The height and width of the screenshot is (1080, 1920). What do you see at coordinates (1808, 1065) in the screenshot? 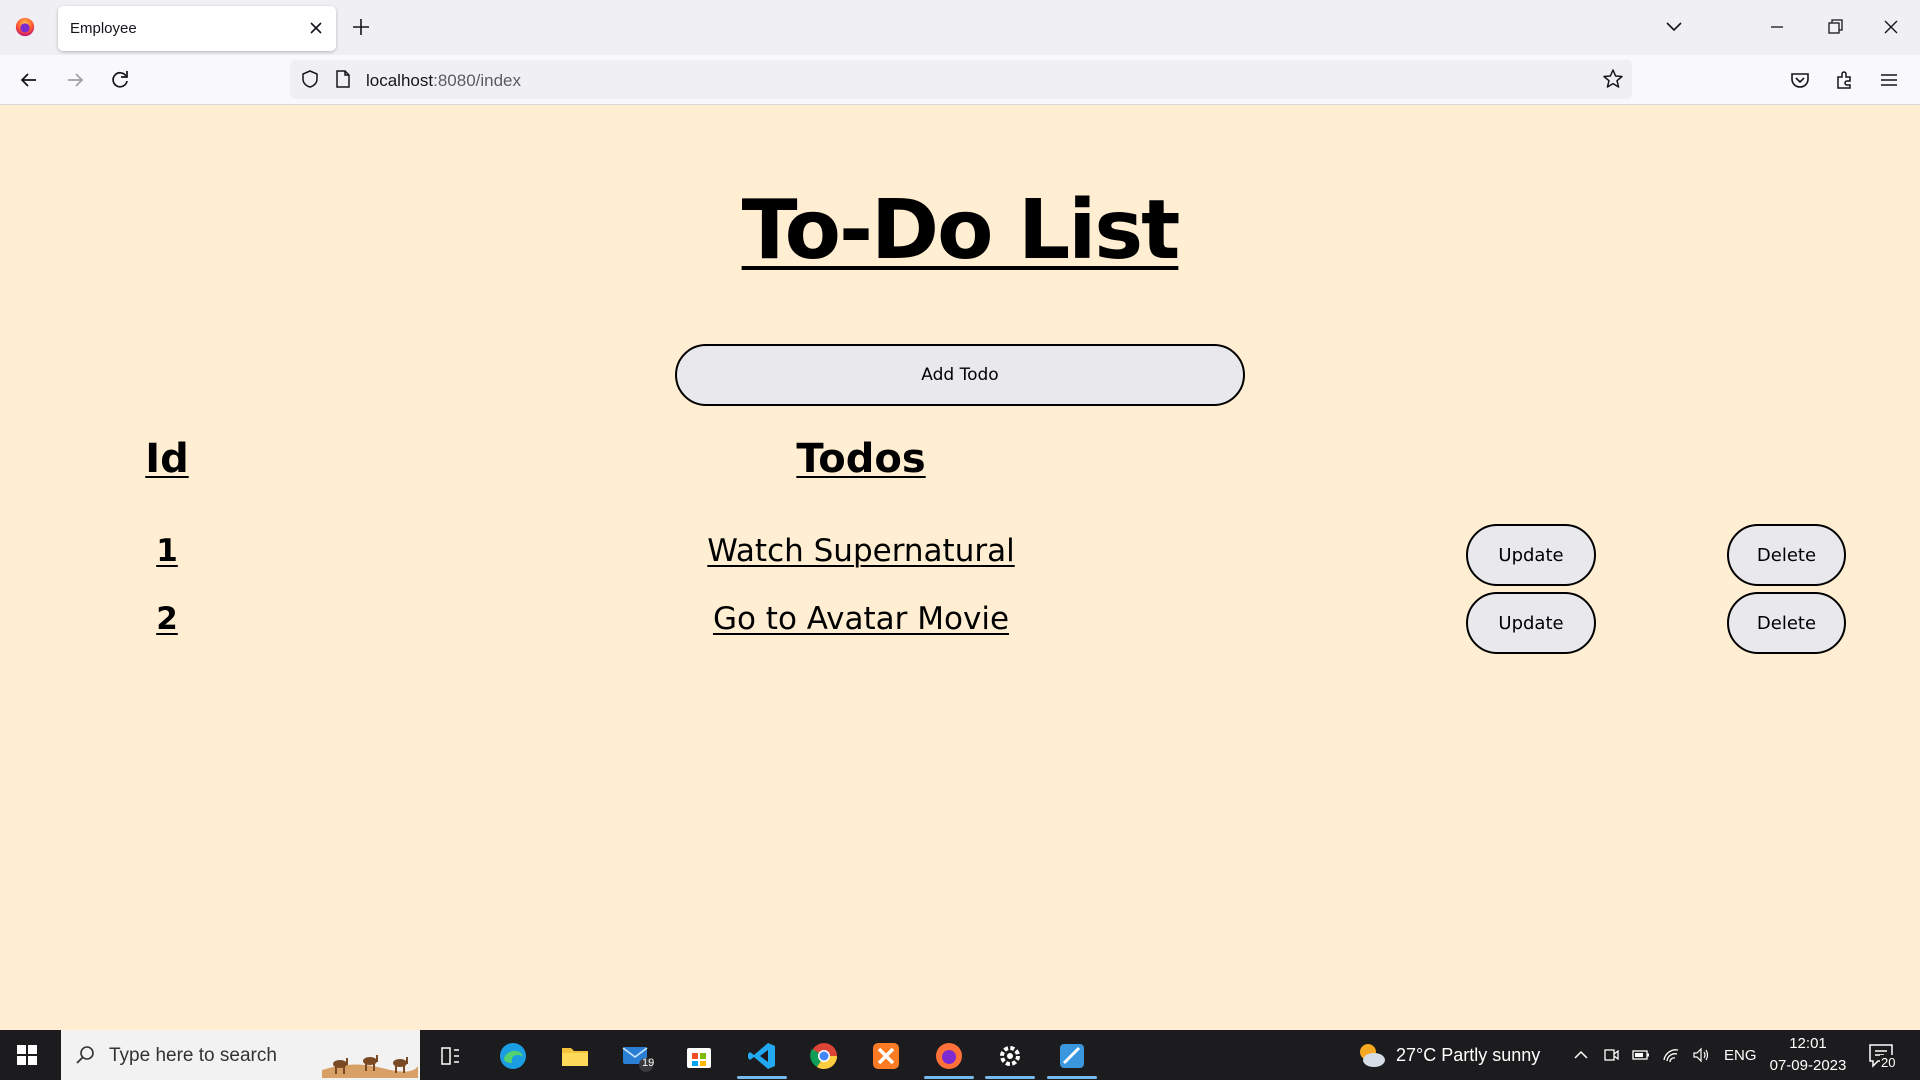
I see `clock-date: 07-09-2023` at bounding box center [1808, 1065].